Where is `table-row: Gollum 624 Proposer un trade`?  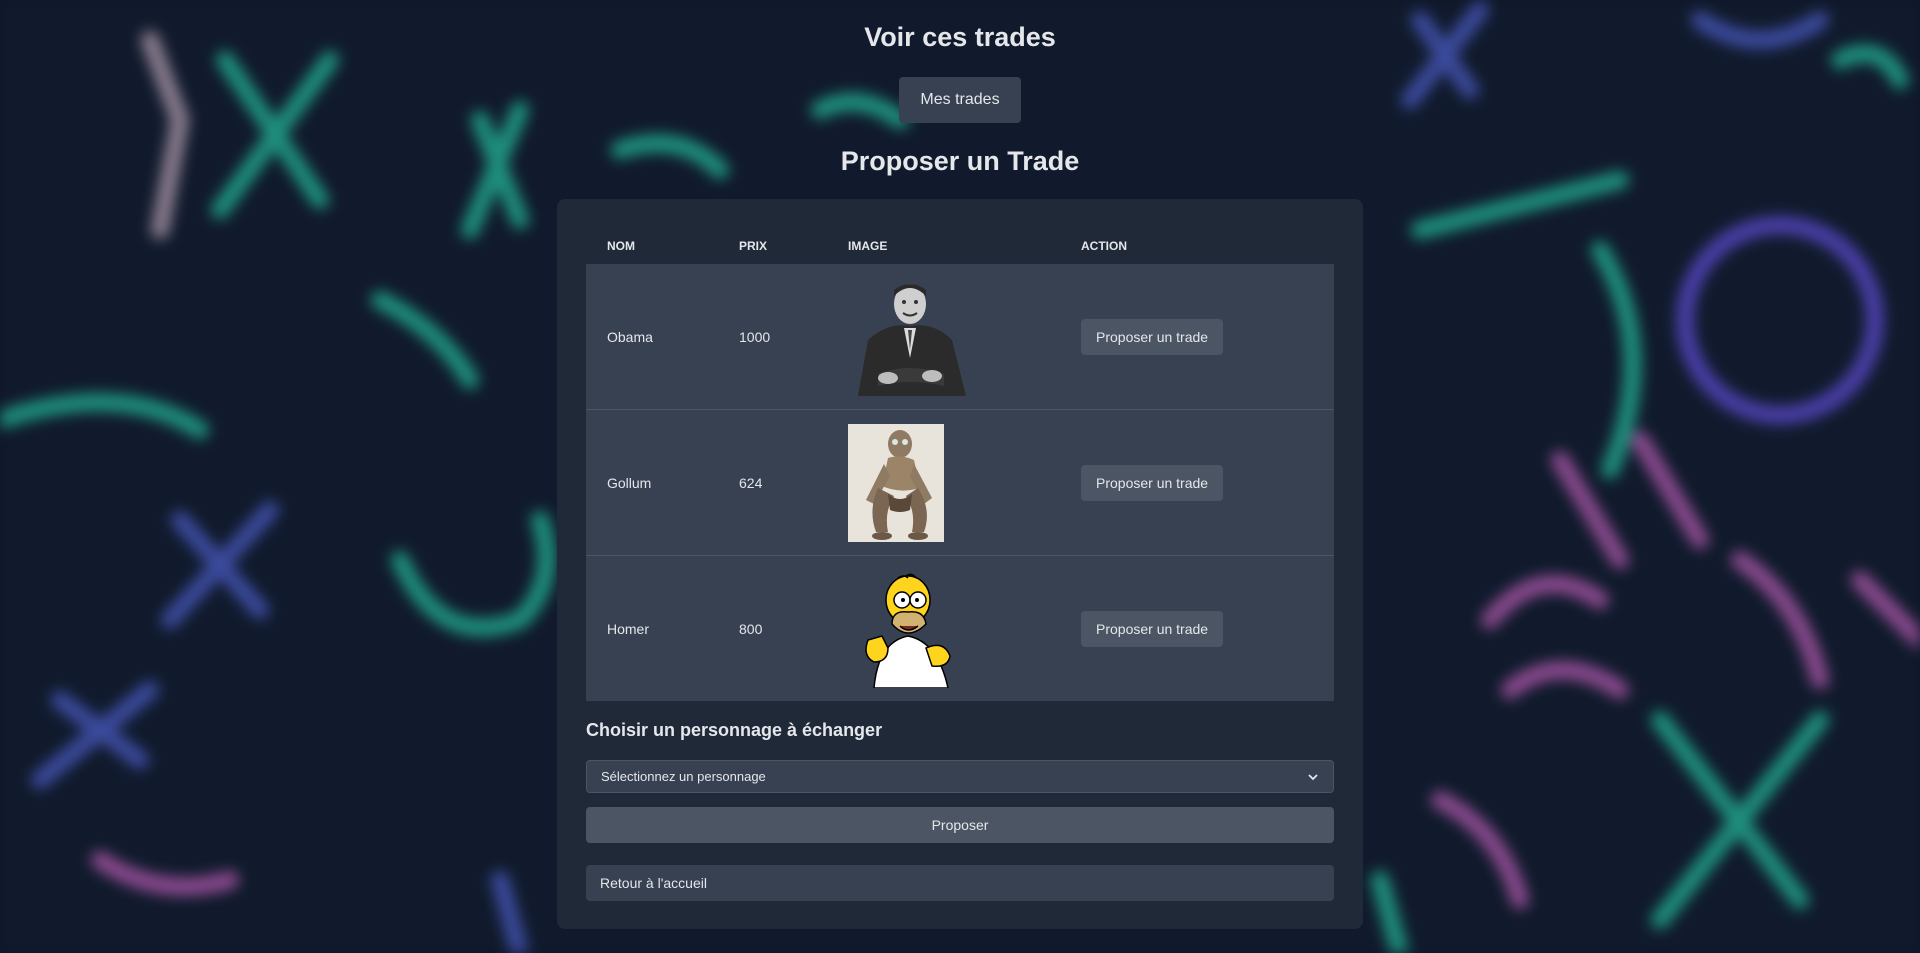
table-row: Gollum 624 Proposer un trade is located at coordinates (960, 482).